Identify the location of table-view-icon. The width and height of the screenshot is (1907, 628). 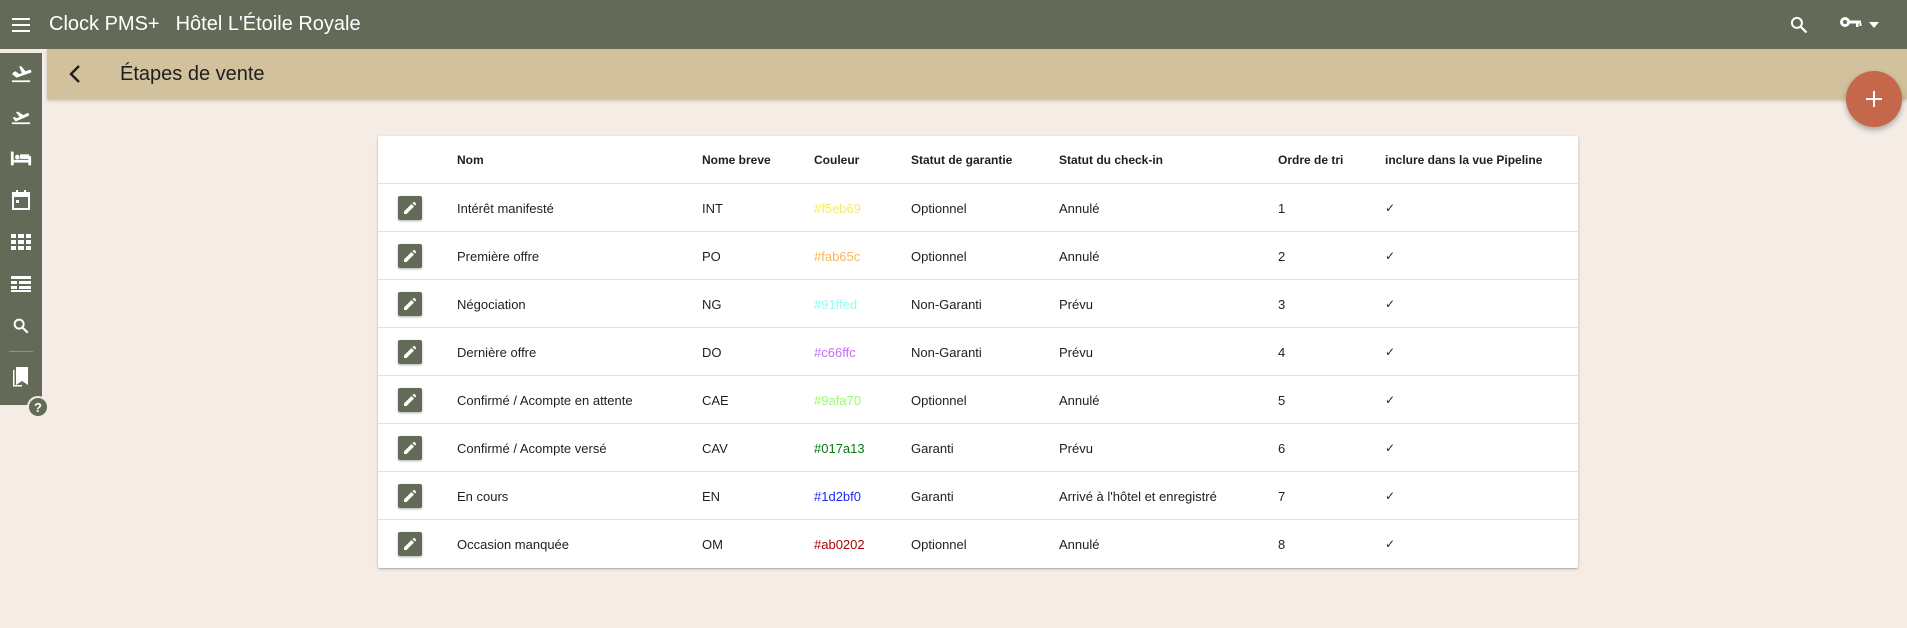
(21, 284).